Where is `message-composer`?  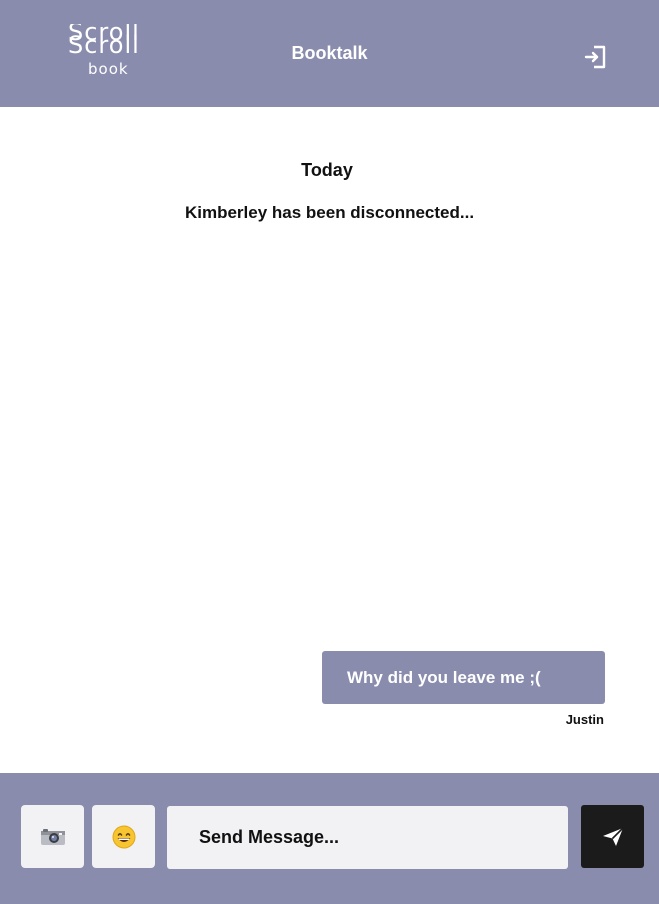
message-composer is located at coordinates (329, 838).